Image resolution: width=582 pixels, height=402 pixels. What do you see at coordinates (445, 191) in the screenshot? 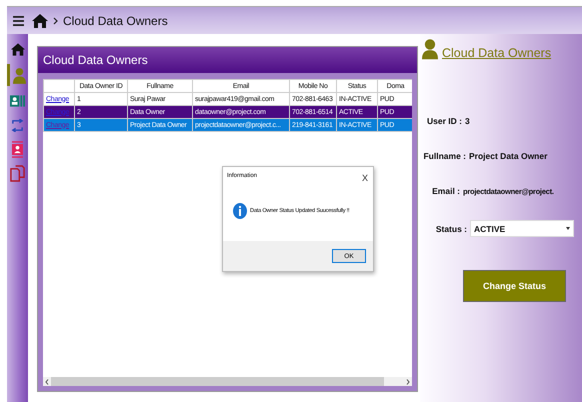
I see `email-label: Email :` at bounding box center [445, 191].